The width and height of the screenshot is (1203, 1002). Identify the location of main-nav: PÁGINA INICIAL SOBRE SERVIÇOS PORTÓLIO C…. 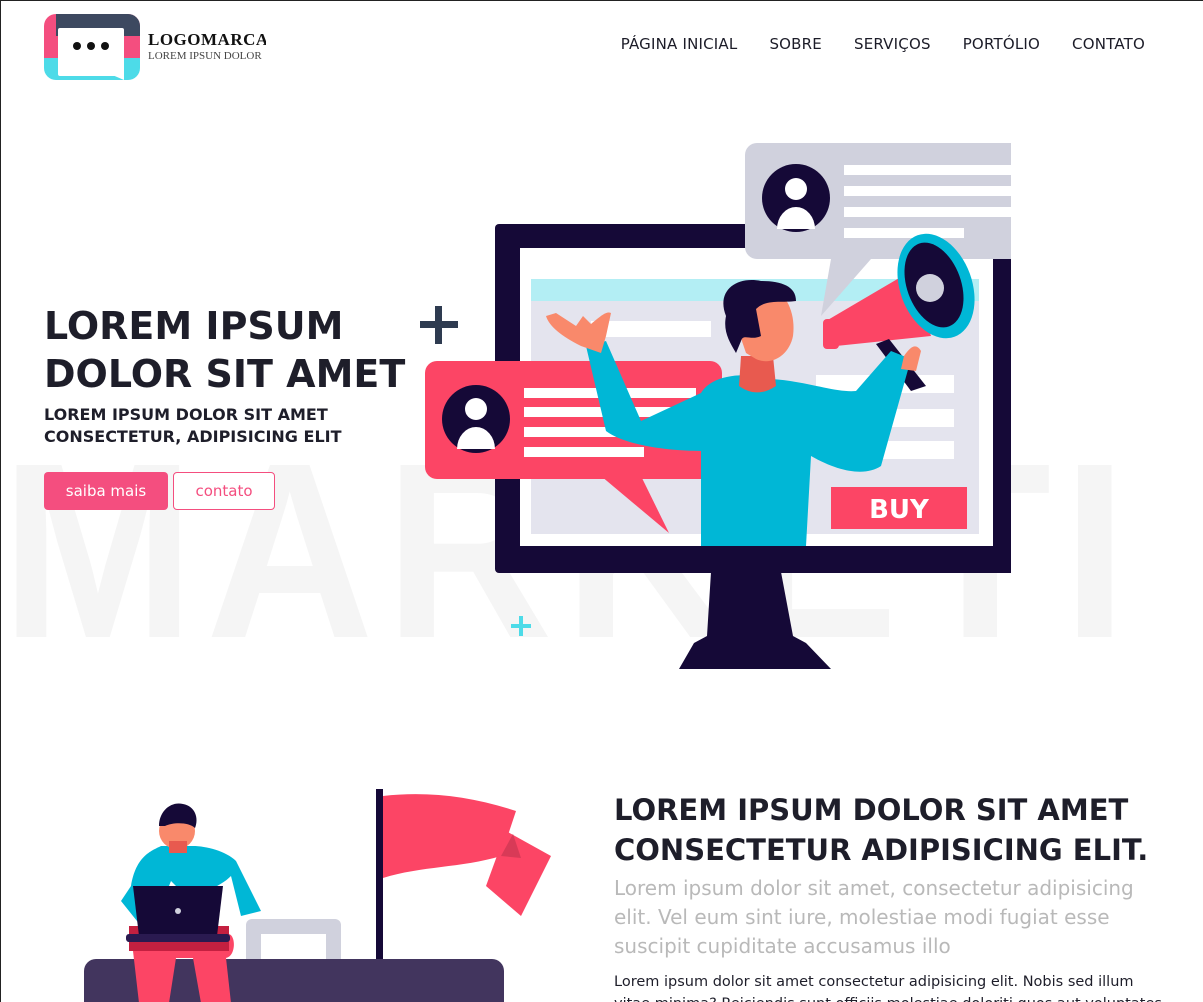
(883, 44).